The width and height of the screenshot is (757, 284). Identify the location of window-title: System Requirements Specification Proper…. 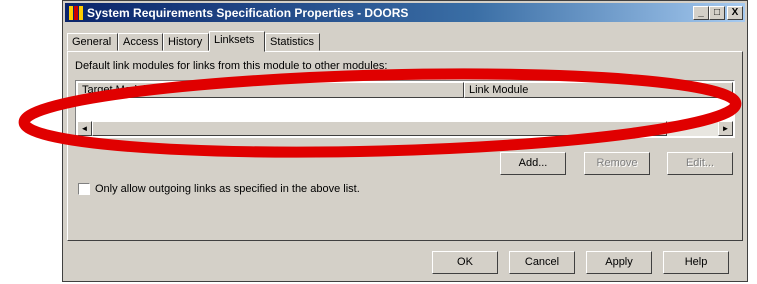
(248, 13).